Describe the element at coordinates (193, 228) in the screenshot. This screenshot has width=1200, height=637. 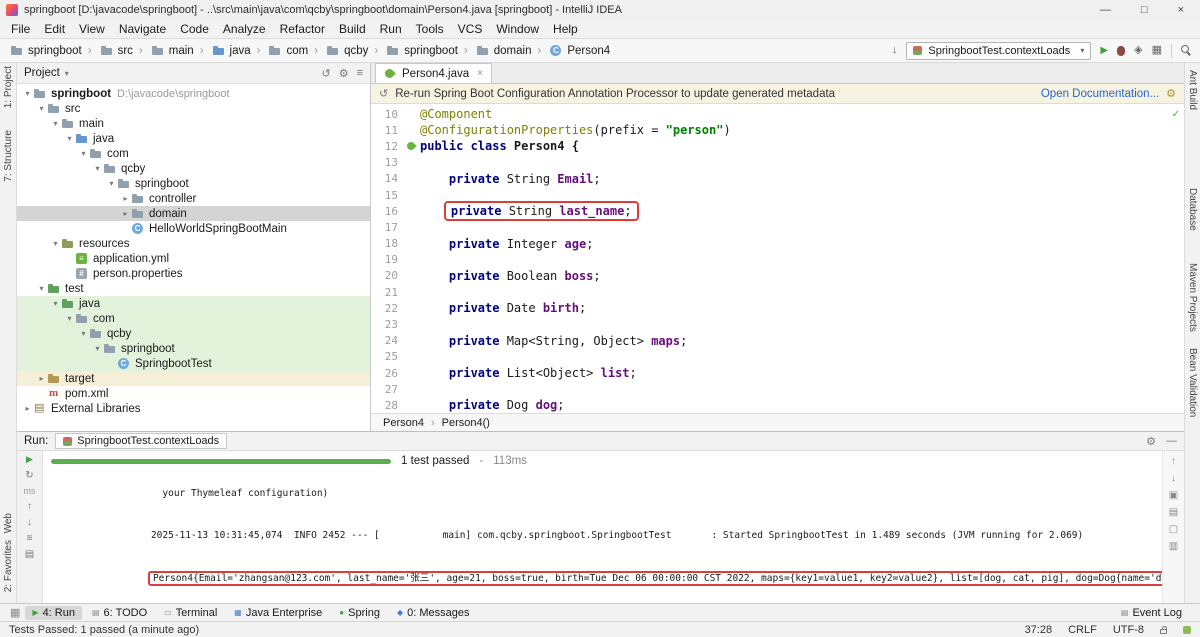
I see `tree-row: HelloWorldSpringBootMain` at that location.